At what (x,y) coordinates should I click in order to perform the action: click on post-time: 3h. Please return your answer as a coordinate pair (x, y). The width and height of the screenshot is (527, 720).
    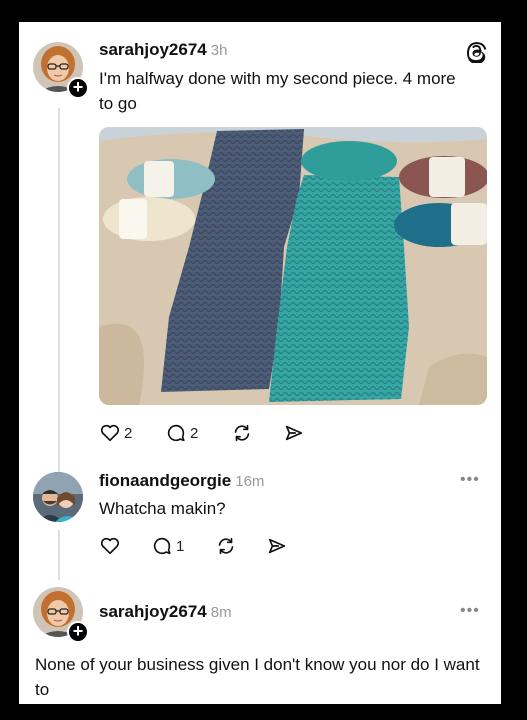
    Looking at the image, I should click on (219, 50).